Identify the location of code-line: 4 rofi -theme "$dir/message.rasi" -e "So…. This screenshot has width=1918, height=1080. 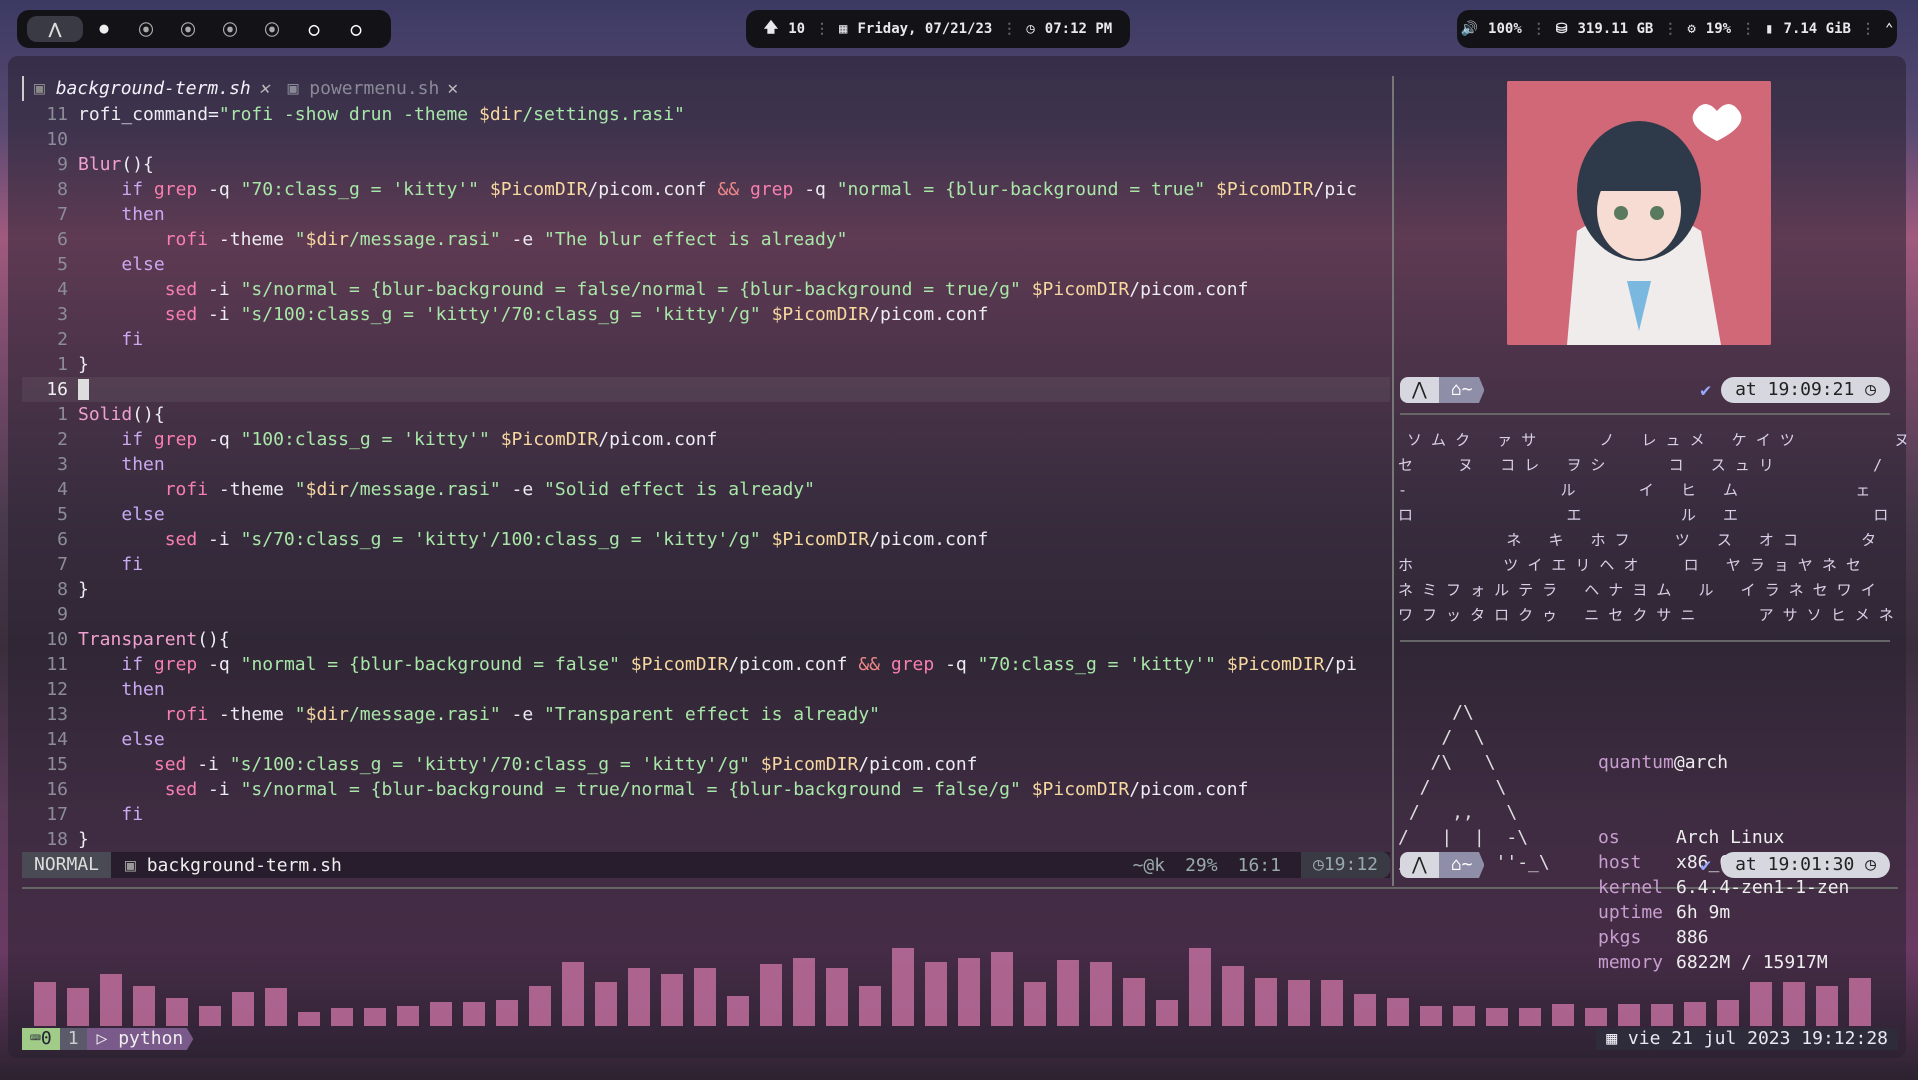
(706, 489).